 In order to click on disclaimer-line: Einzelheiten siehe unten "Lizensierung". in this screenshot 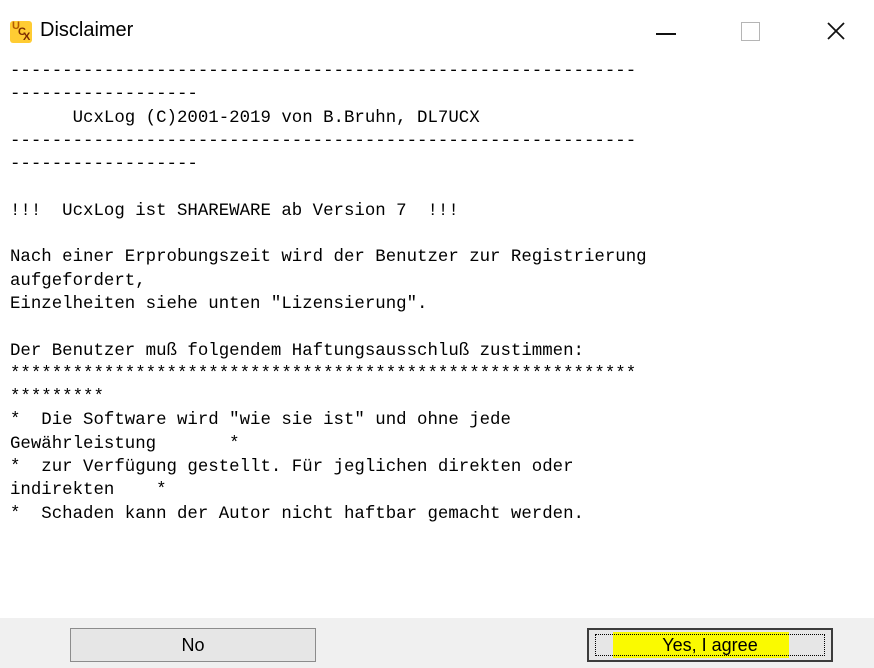, I will do `click(219, 304)`.